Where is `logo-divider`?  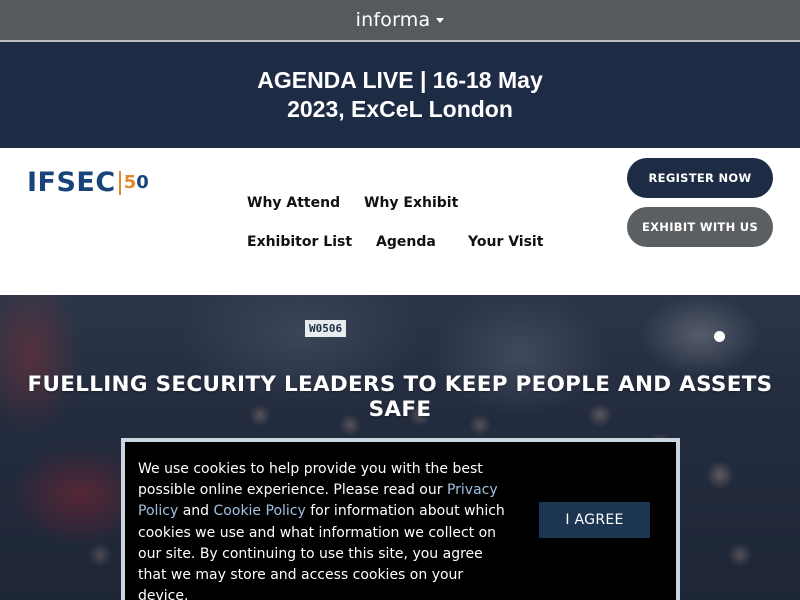
logo-divider is located at coordinates (119, 182).